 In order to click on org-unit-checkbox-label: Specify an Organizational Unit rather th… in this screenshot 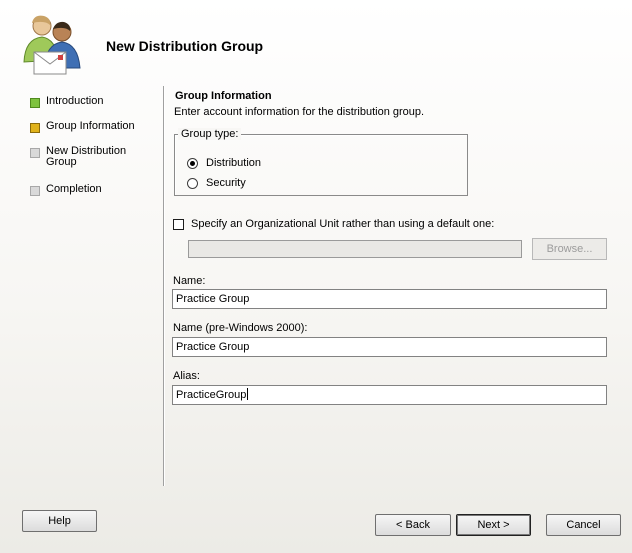, I will do `click(343, 224)`.